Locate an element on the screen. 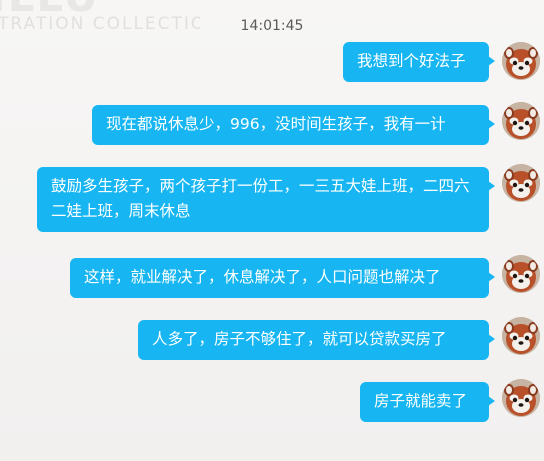 This screenshot has height=461, width=544. message-bubble: 现在都说休息少，996，没时间生孩子，我有一计 is located at coordinates (293, 125).